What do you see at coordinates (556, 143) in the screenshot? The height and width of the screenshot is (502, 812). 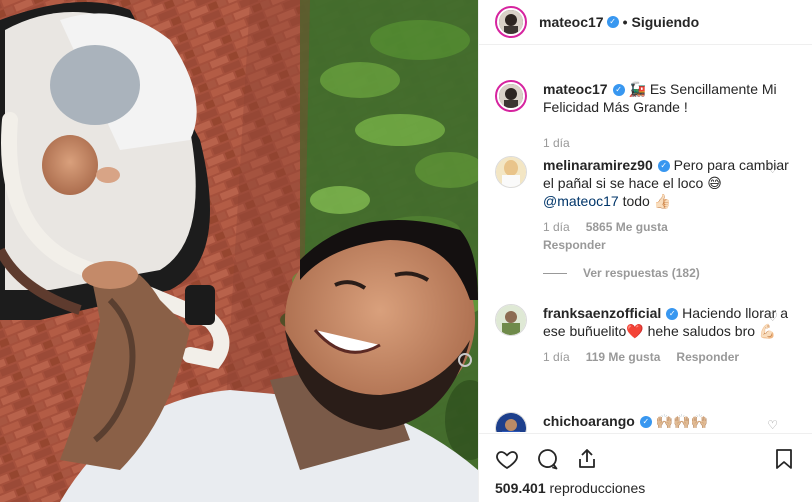 I see `caption-time: 1 día` at bounding box center [556, 143].